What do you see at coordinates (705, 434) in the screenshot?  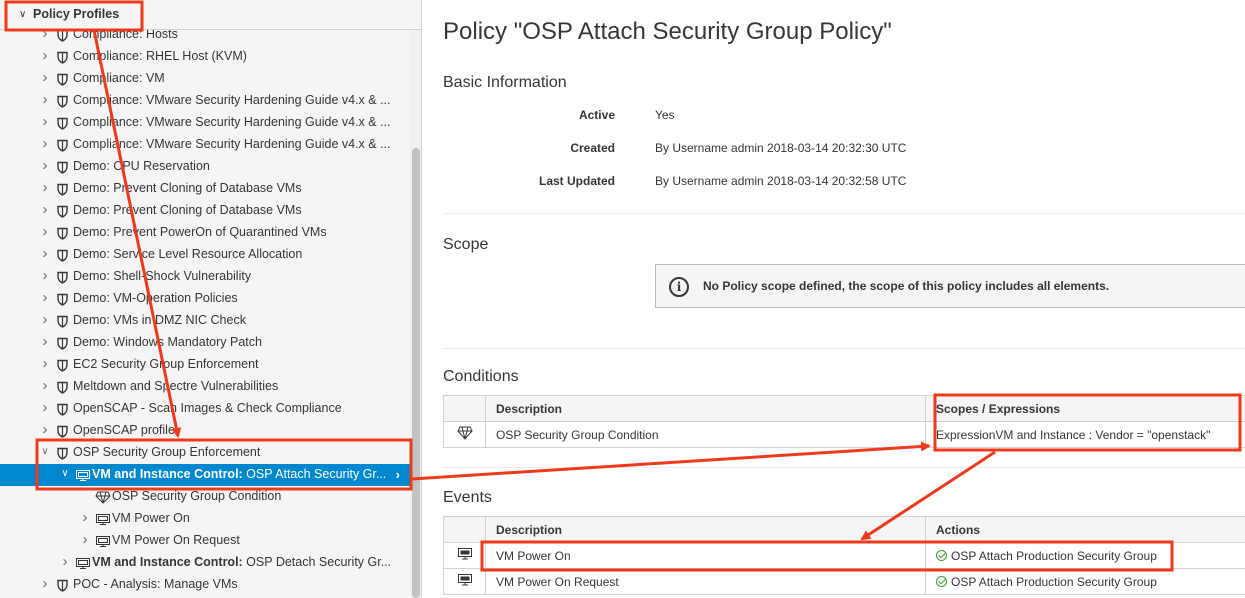 I see `condition-description: OSP Security Group Condition` at bounding box center [705, 434].